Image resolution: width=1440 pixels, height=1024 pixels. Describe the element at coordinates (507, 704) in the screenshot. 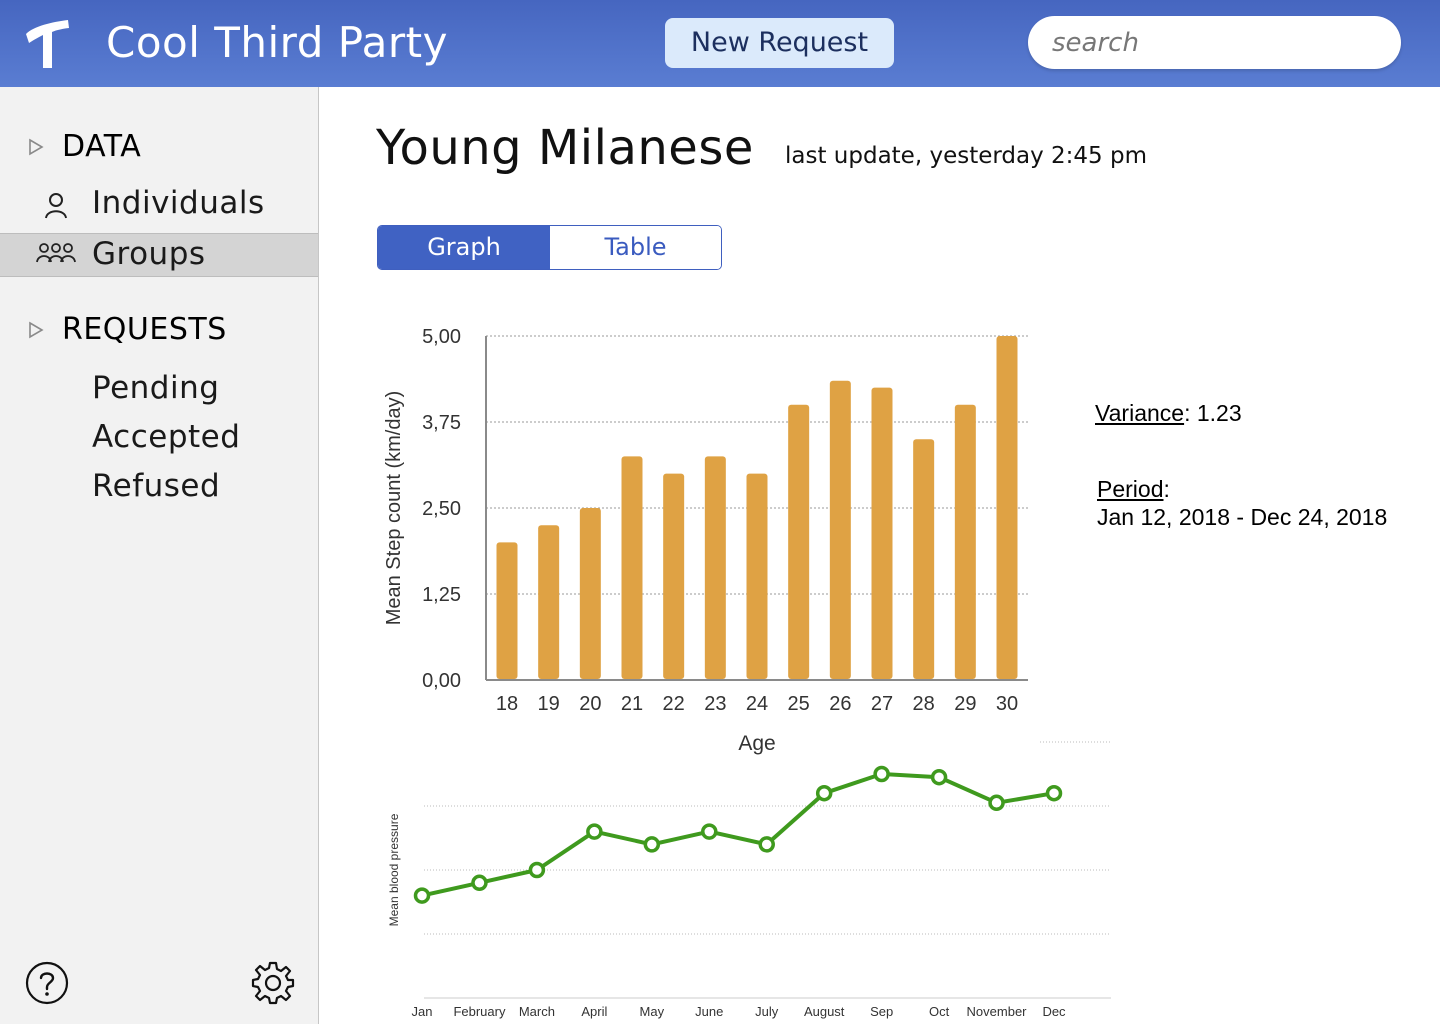

I see `bar-chart-x-tick: 18` at that location.